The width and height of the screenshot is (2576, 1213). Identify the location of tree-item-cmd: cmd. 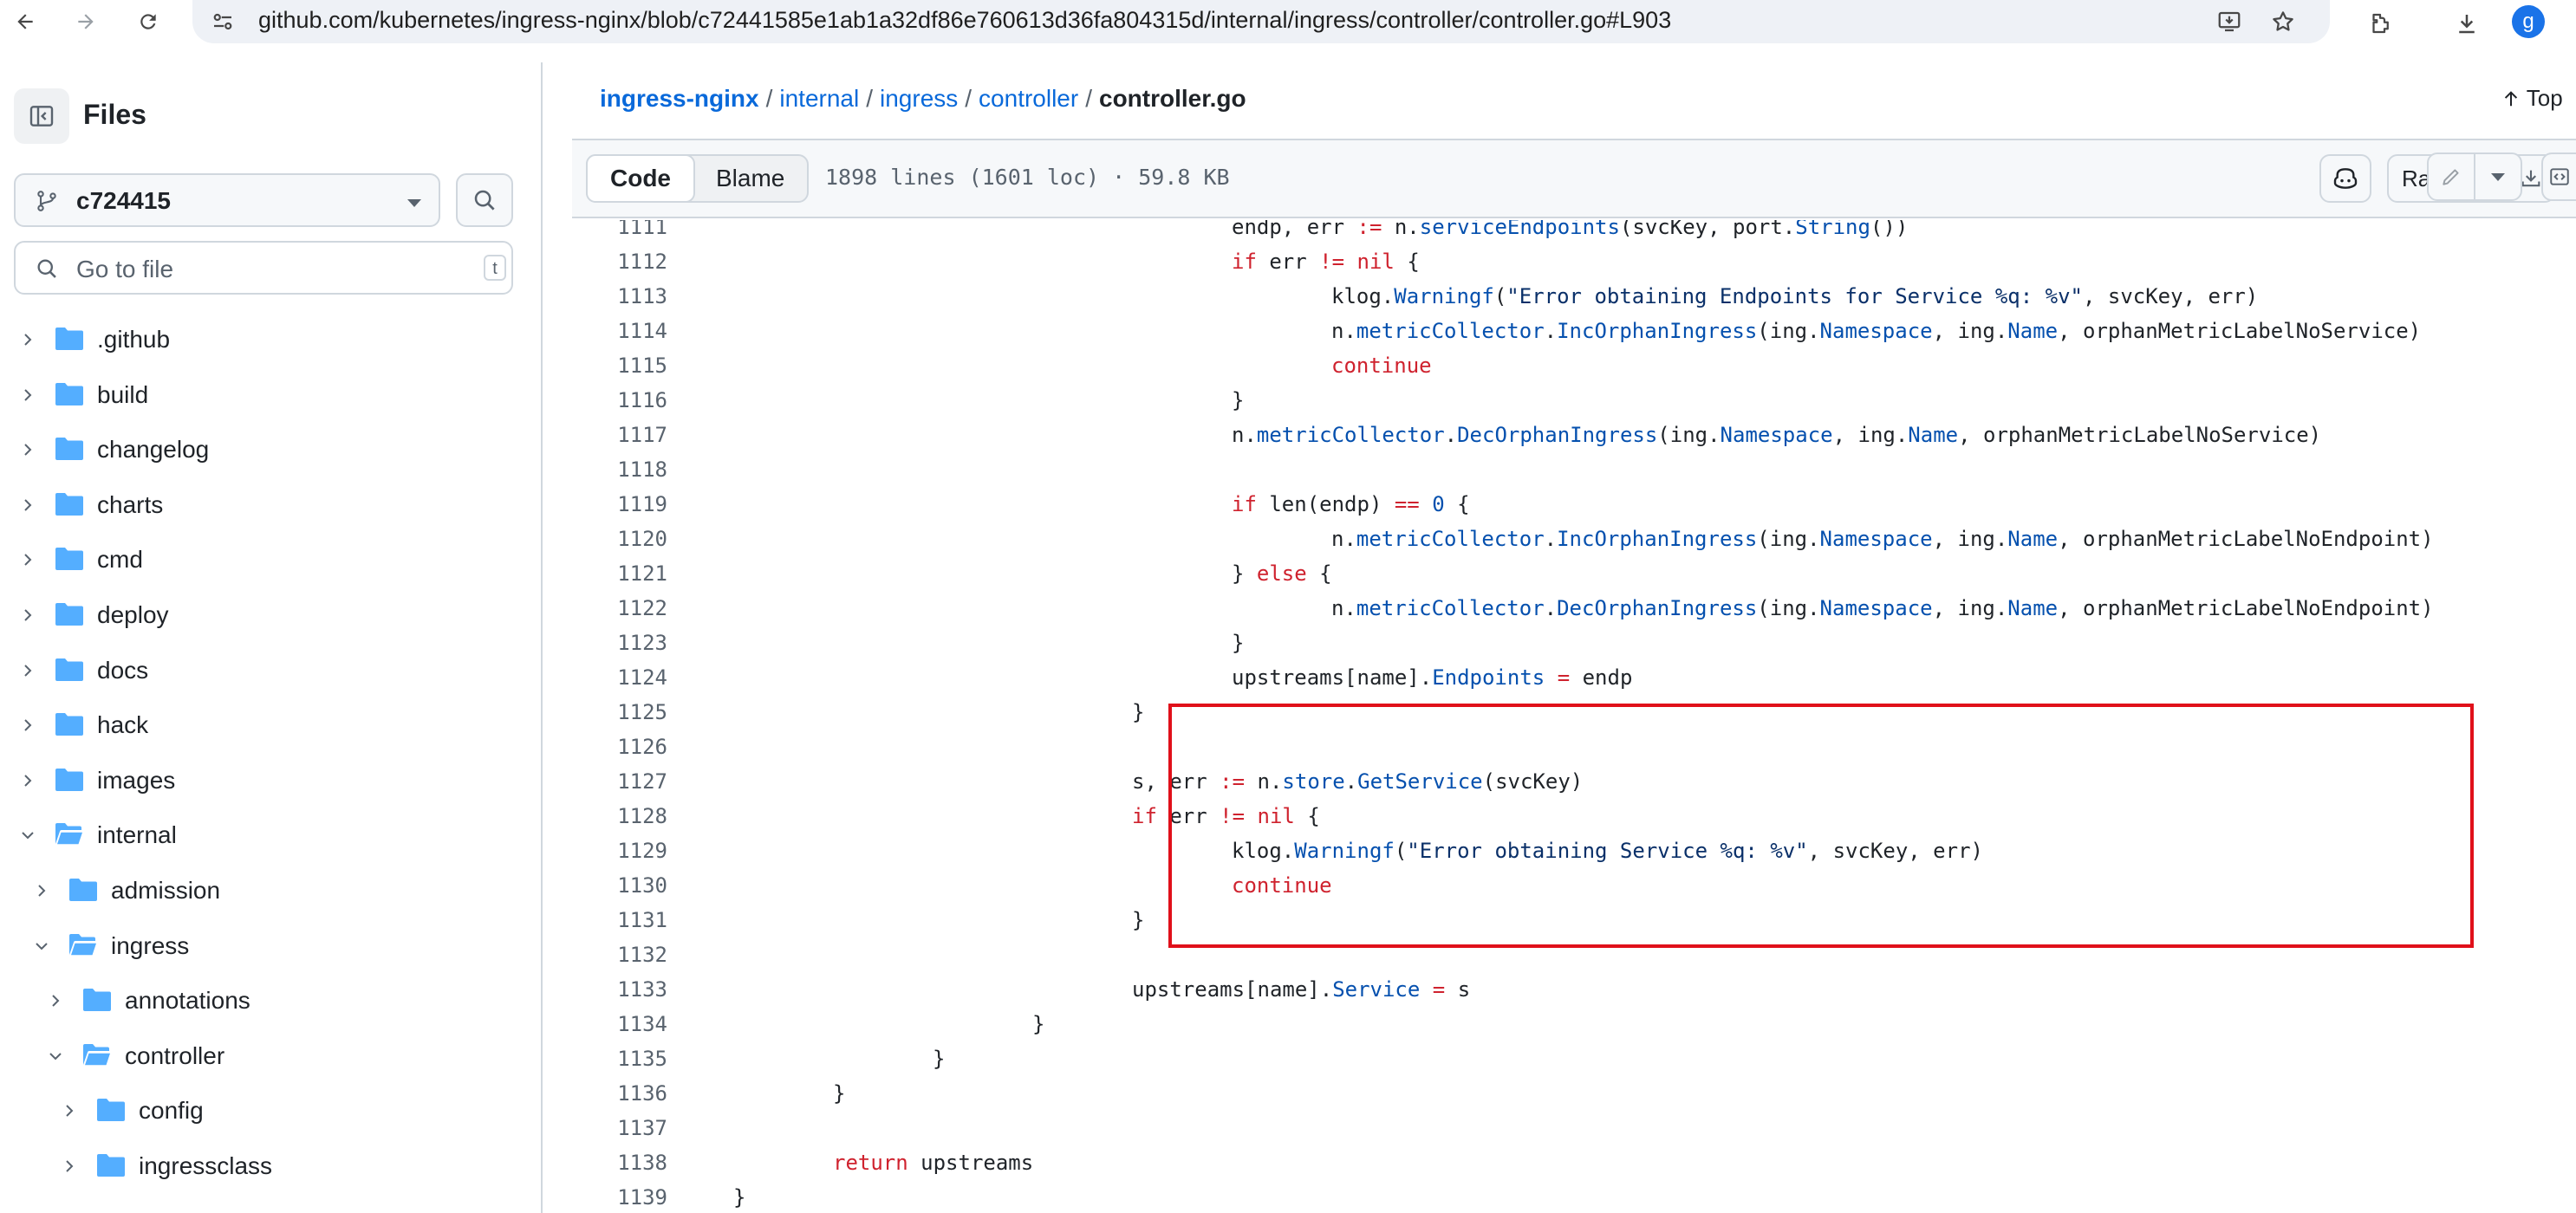
(269, 559).